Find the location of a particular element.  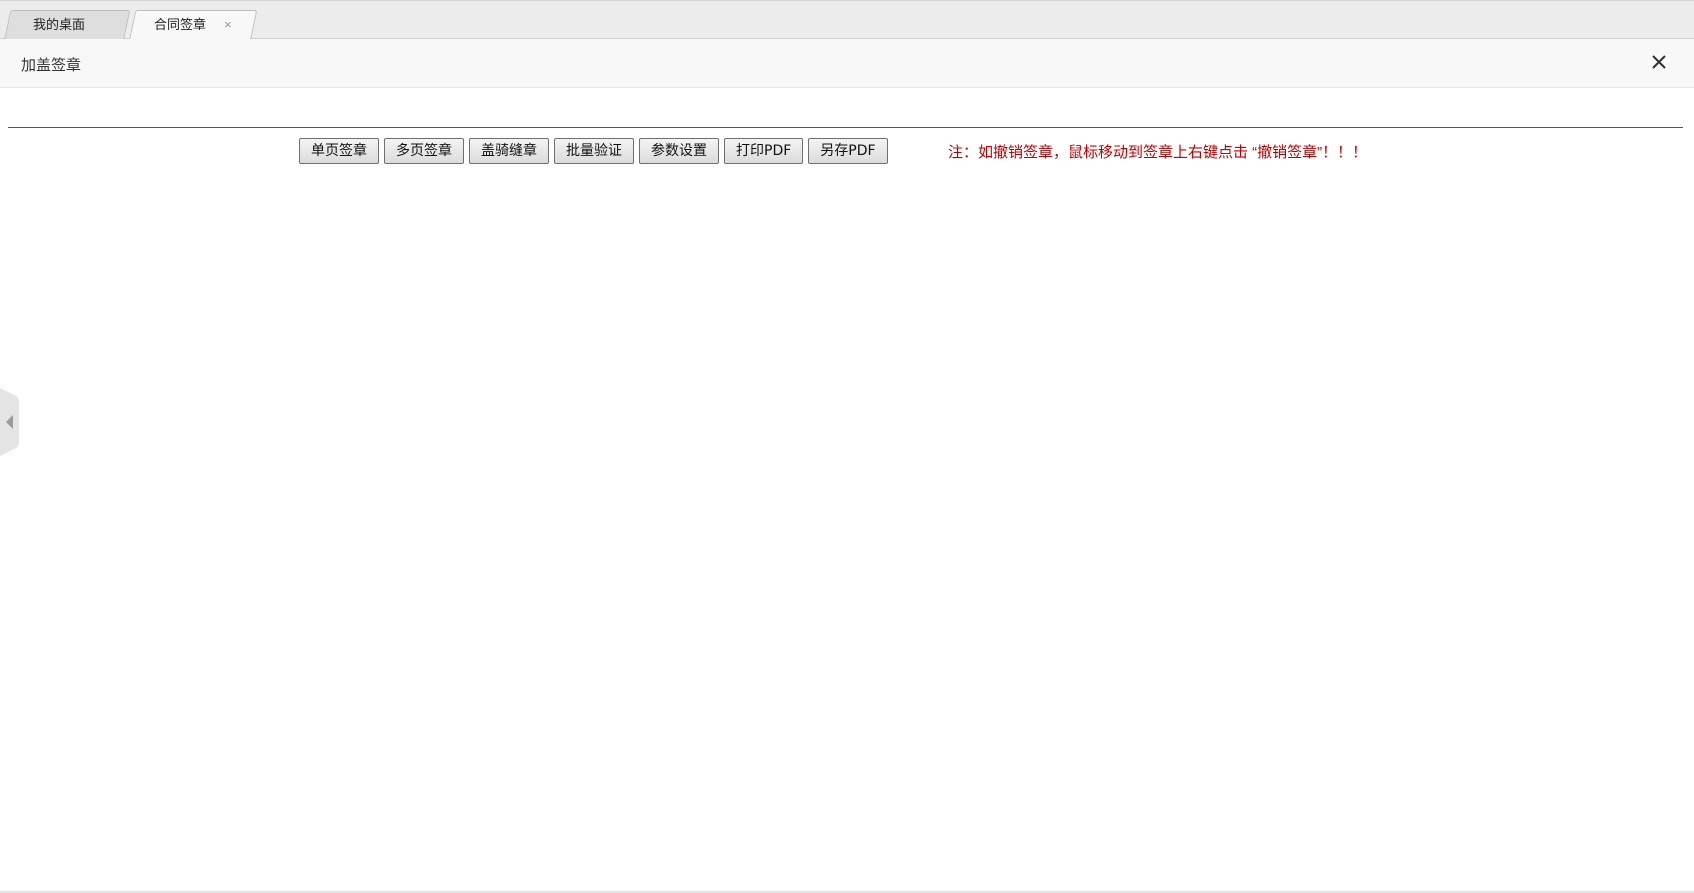

tab-close-icon: × is located at coordinates (228, 25).